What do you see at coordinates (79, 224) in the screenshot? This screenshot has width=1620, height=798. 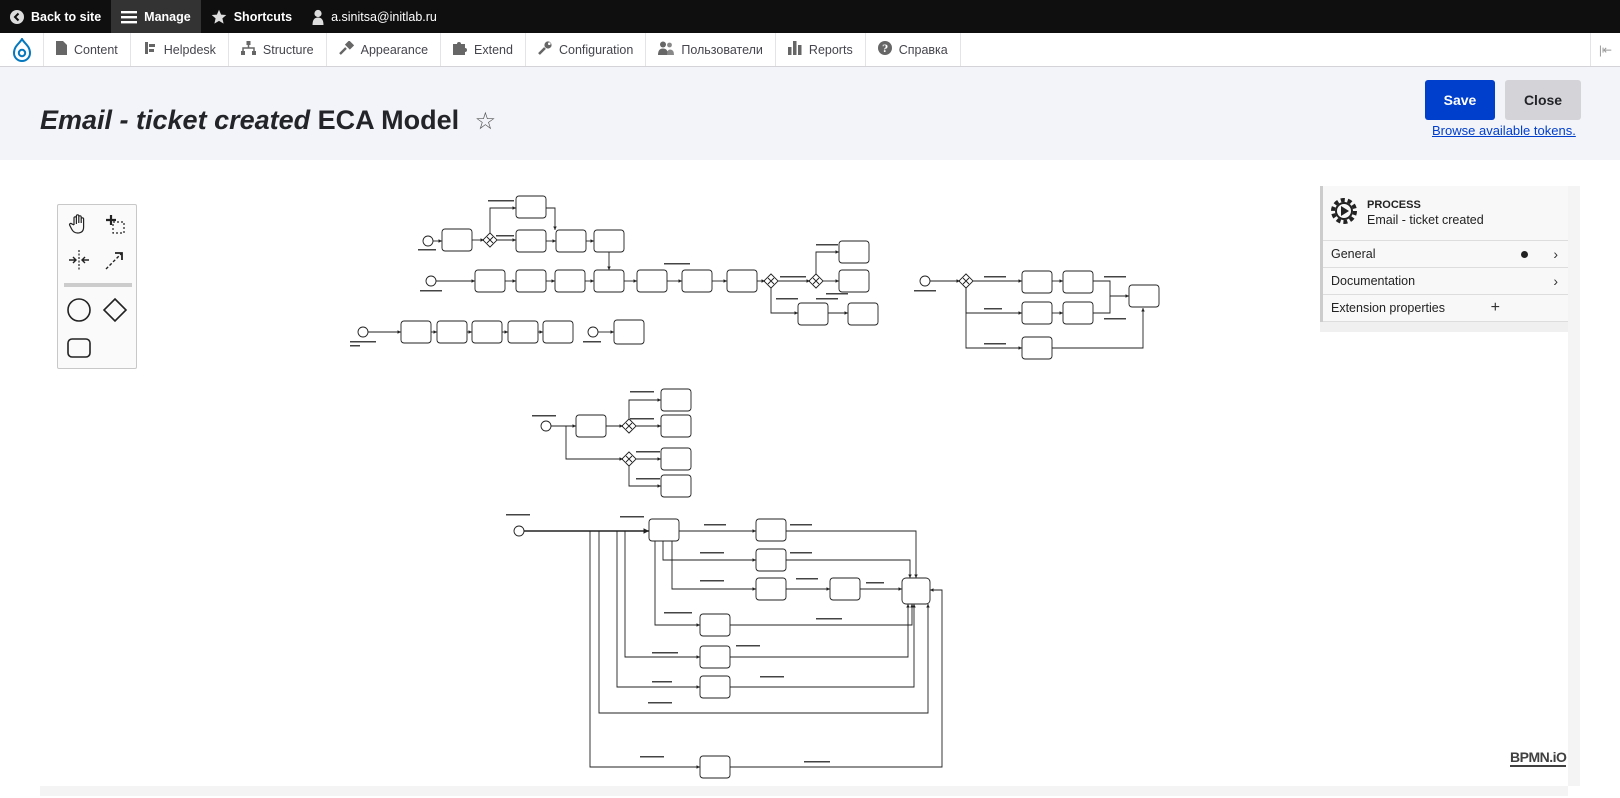 I see `hand-tool-icon` at bounding box center [79, 224].